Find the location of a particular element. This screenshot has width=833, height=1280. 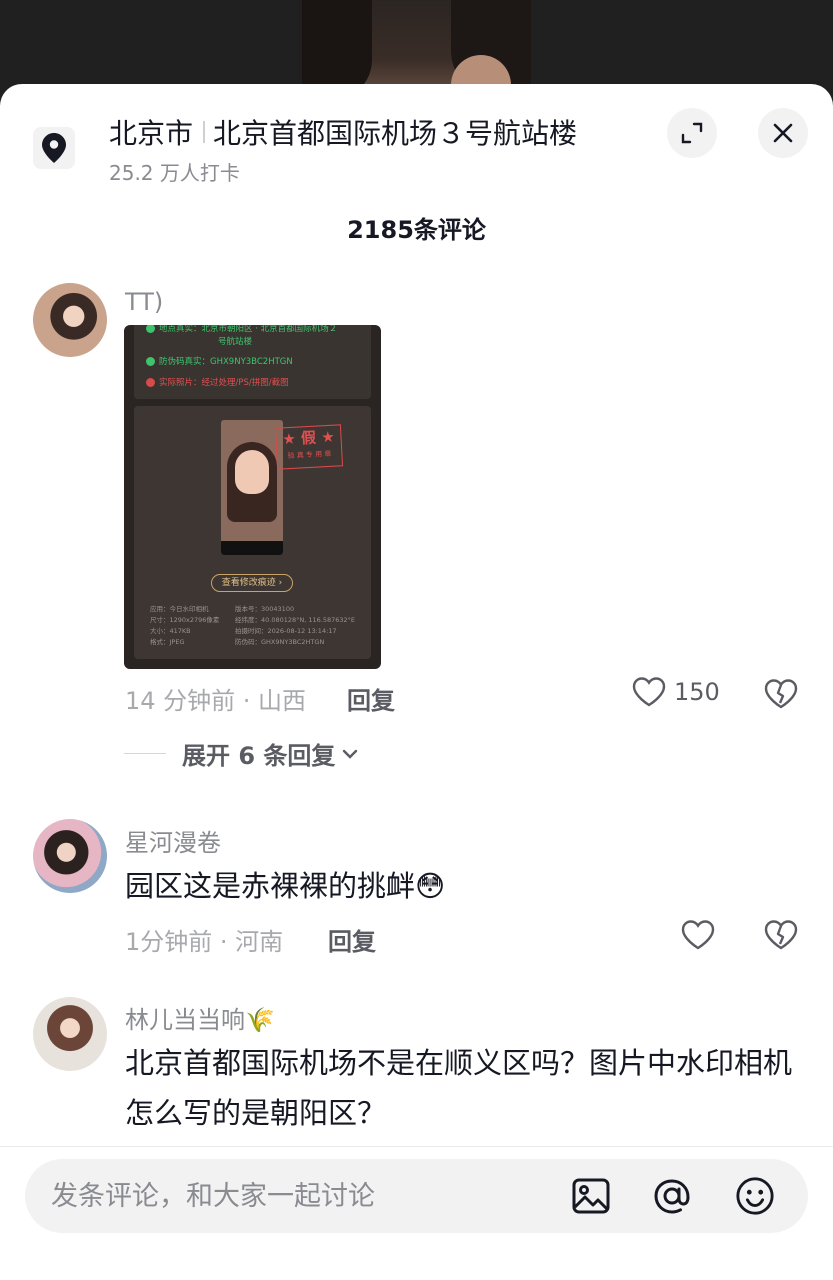

close-icon is located at coordinates (783, 133).